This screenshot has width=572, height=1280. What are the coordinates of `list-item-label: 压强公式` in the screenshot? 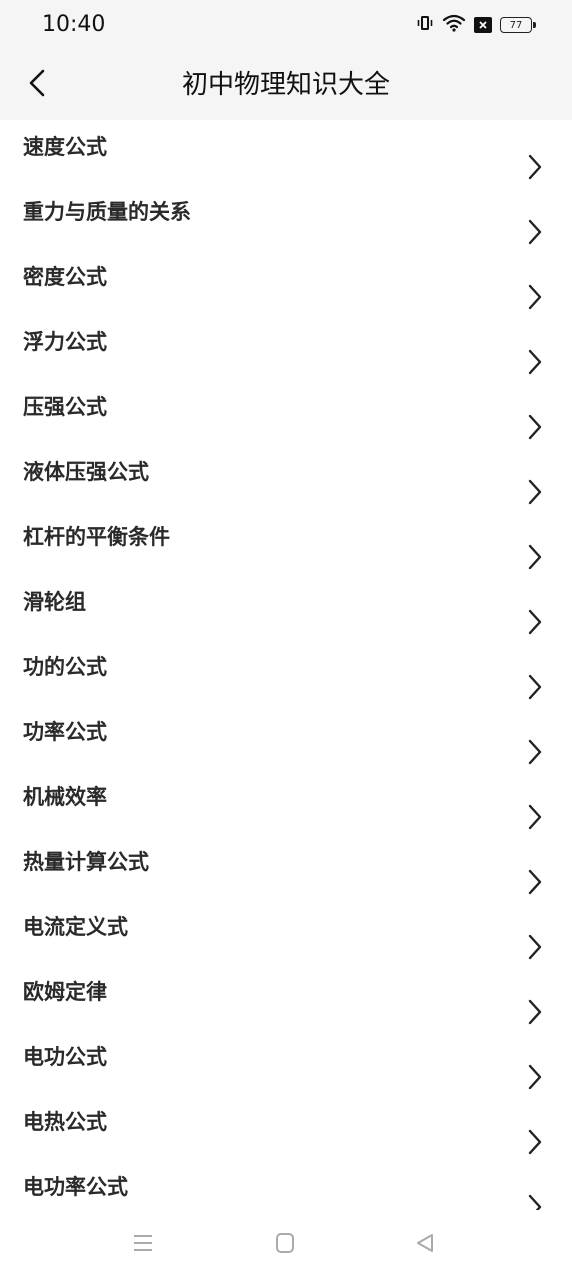 It's located at (65, 407).